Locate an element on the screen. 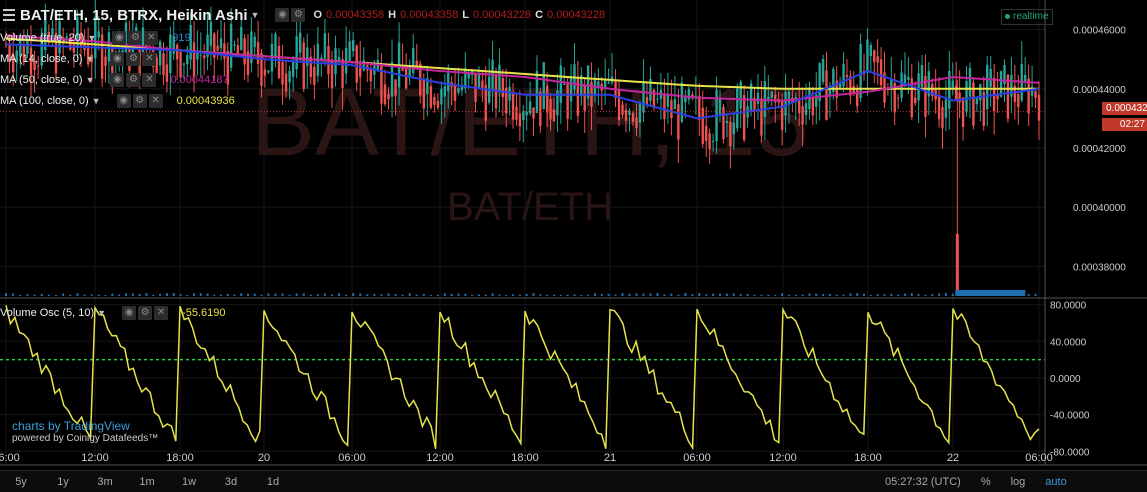 The height and width of the screenshot is (492, 1147). menu-icon is located at coordinates (9, 15).